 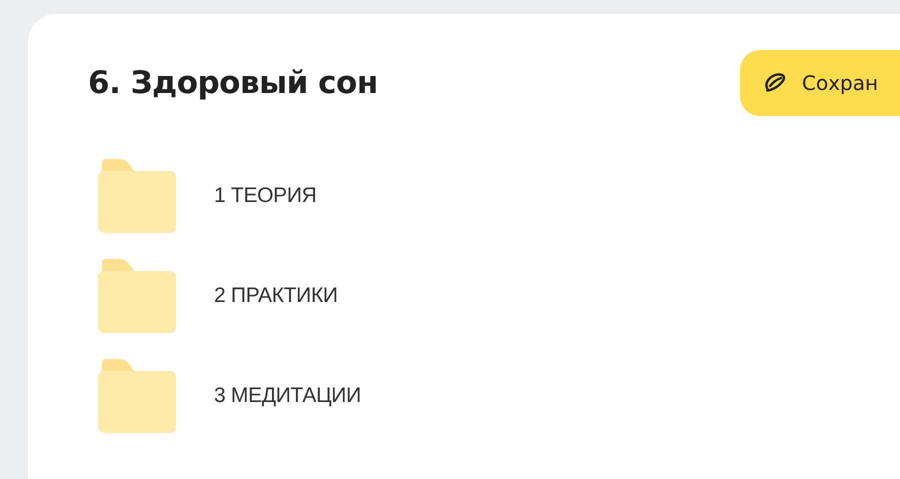 What do you see at coordinates (820, 83) in the screenshot?
I see `save-button: Сохран` at bounding box center [820, 83].